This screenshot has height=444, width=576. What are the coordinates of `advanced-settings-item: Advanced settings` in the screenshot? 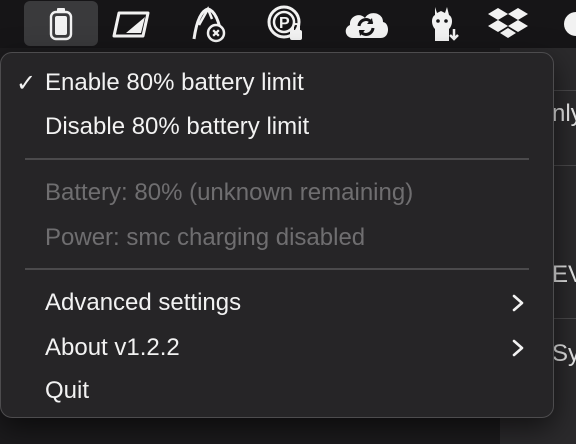 It's located at (277, 303).